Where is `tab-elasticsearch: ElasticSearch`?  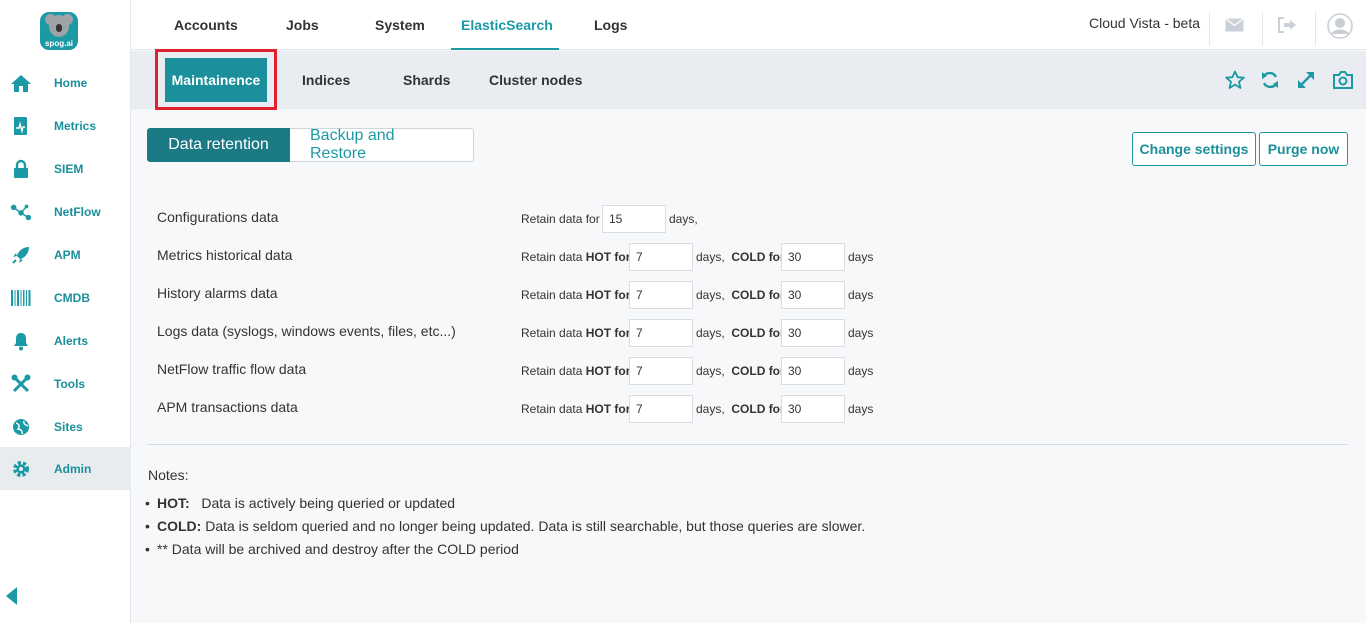
tab-elasticsearch: ElasticSearch is located at coordinates (505, 25).